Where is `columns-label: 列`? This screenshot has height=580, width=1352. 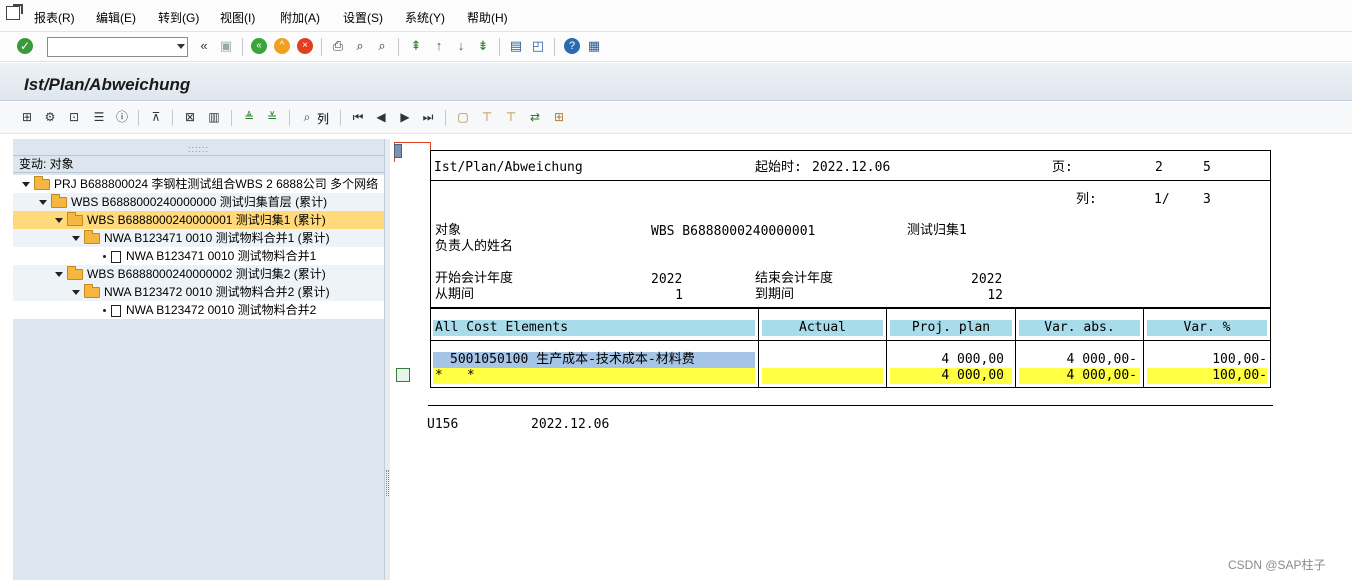
columns-label: 列 is located at coordinates (323, 118).